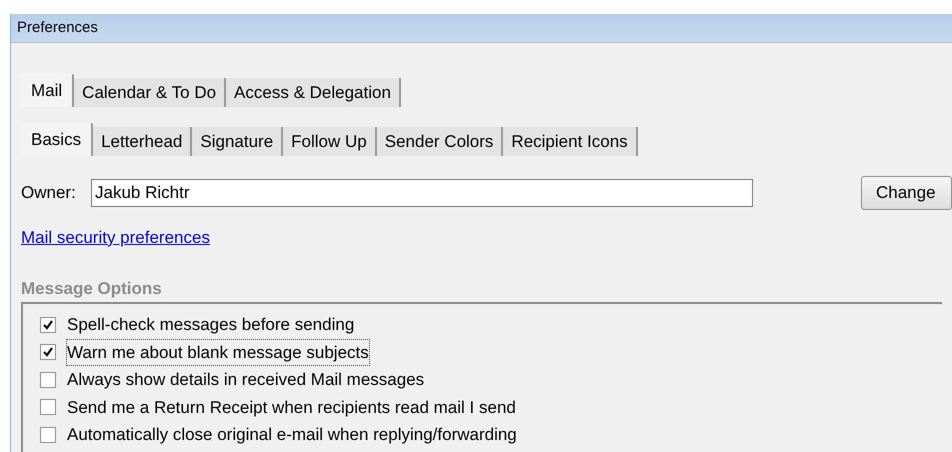 The image size is (952, 452). Describe the element at coordinates (422, 193) in the screenshot. I see `owner-field: Jakub Richtr` at that location.